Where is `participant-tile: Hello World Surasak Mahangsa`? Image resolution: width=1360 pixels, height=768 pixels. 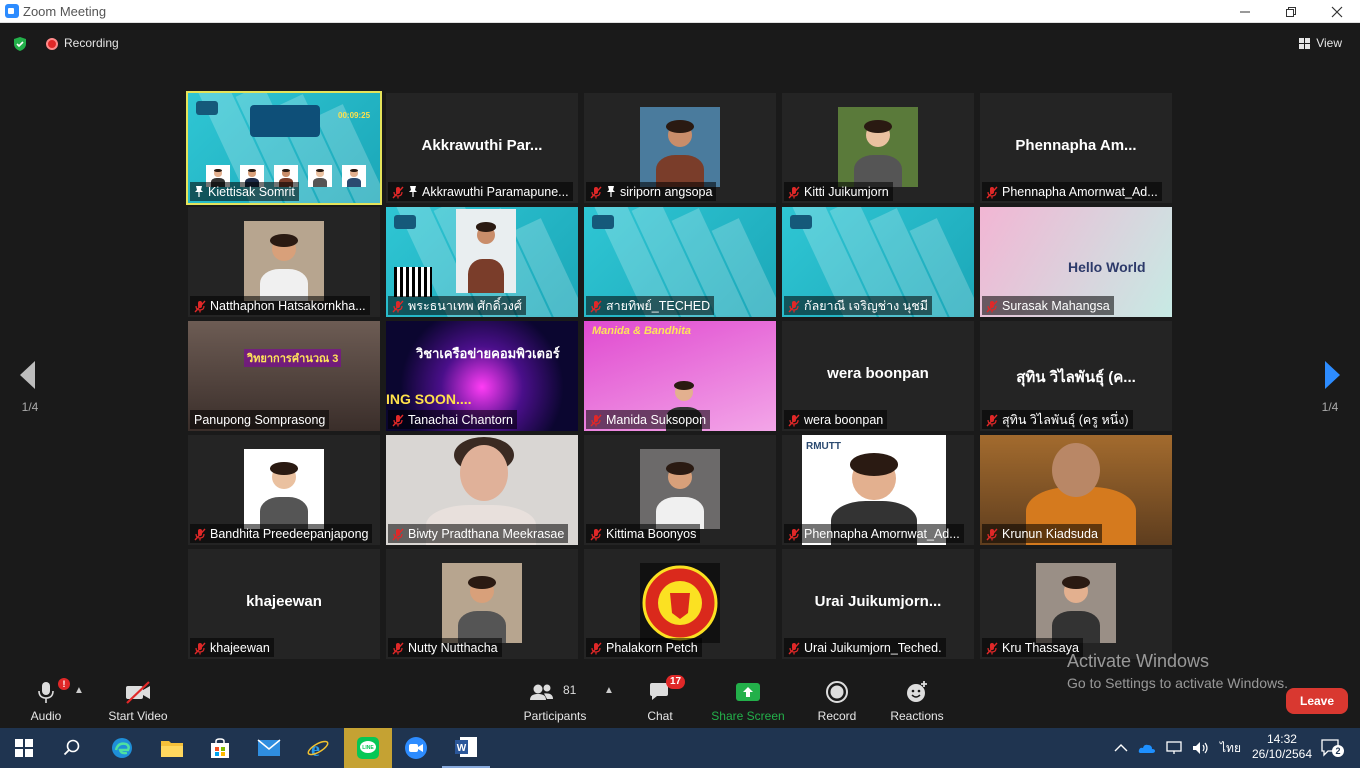 participant-tile: Hello World Surasak Mahangsa is located at coordinates (1076, 262).